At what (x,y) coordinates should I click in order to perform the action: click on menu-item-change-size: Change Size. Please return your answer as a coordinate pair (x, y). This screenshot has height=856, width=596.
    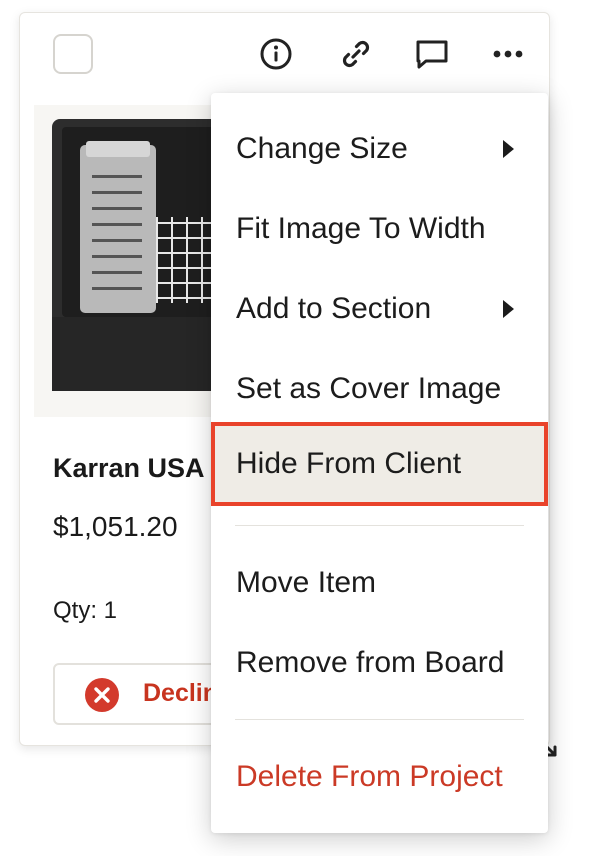
    Looking at the image, I should click on (379, 149).